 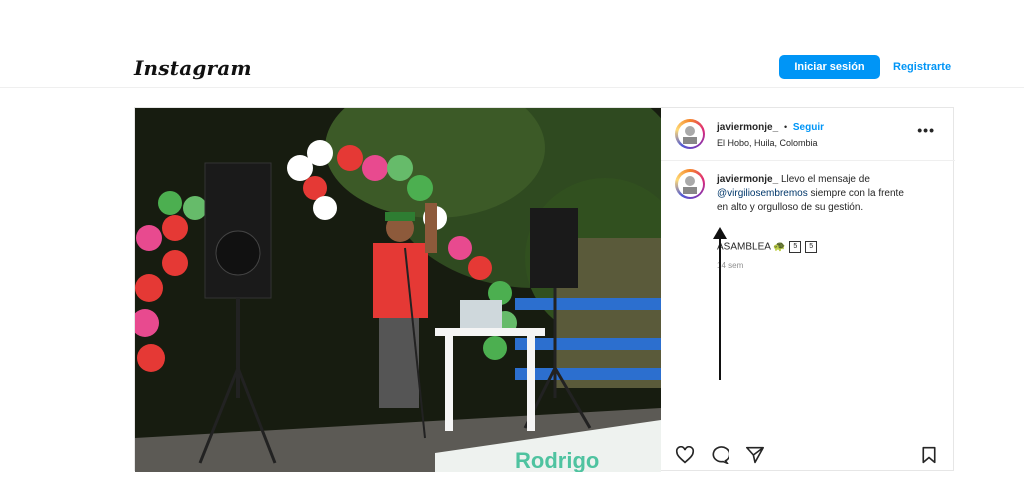 I want to click on caption-avatar, so click(x=690, y=184).